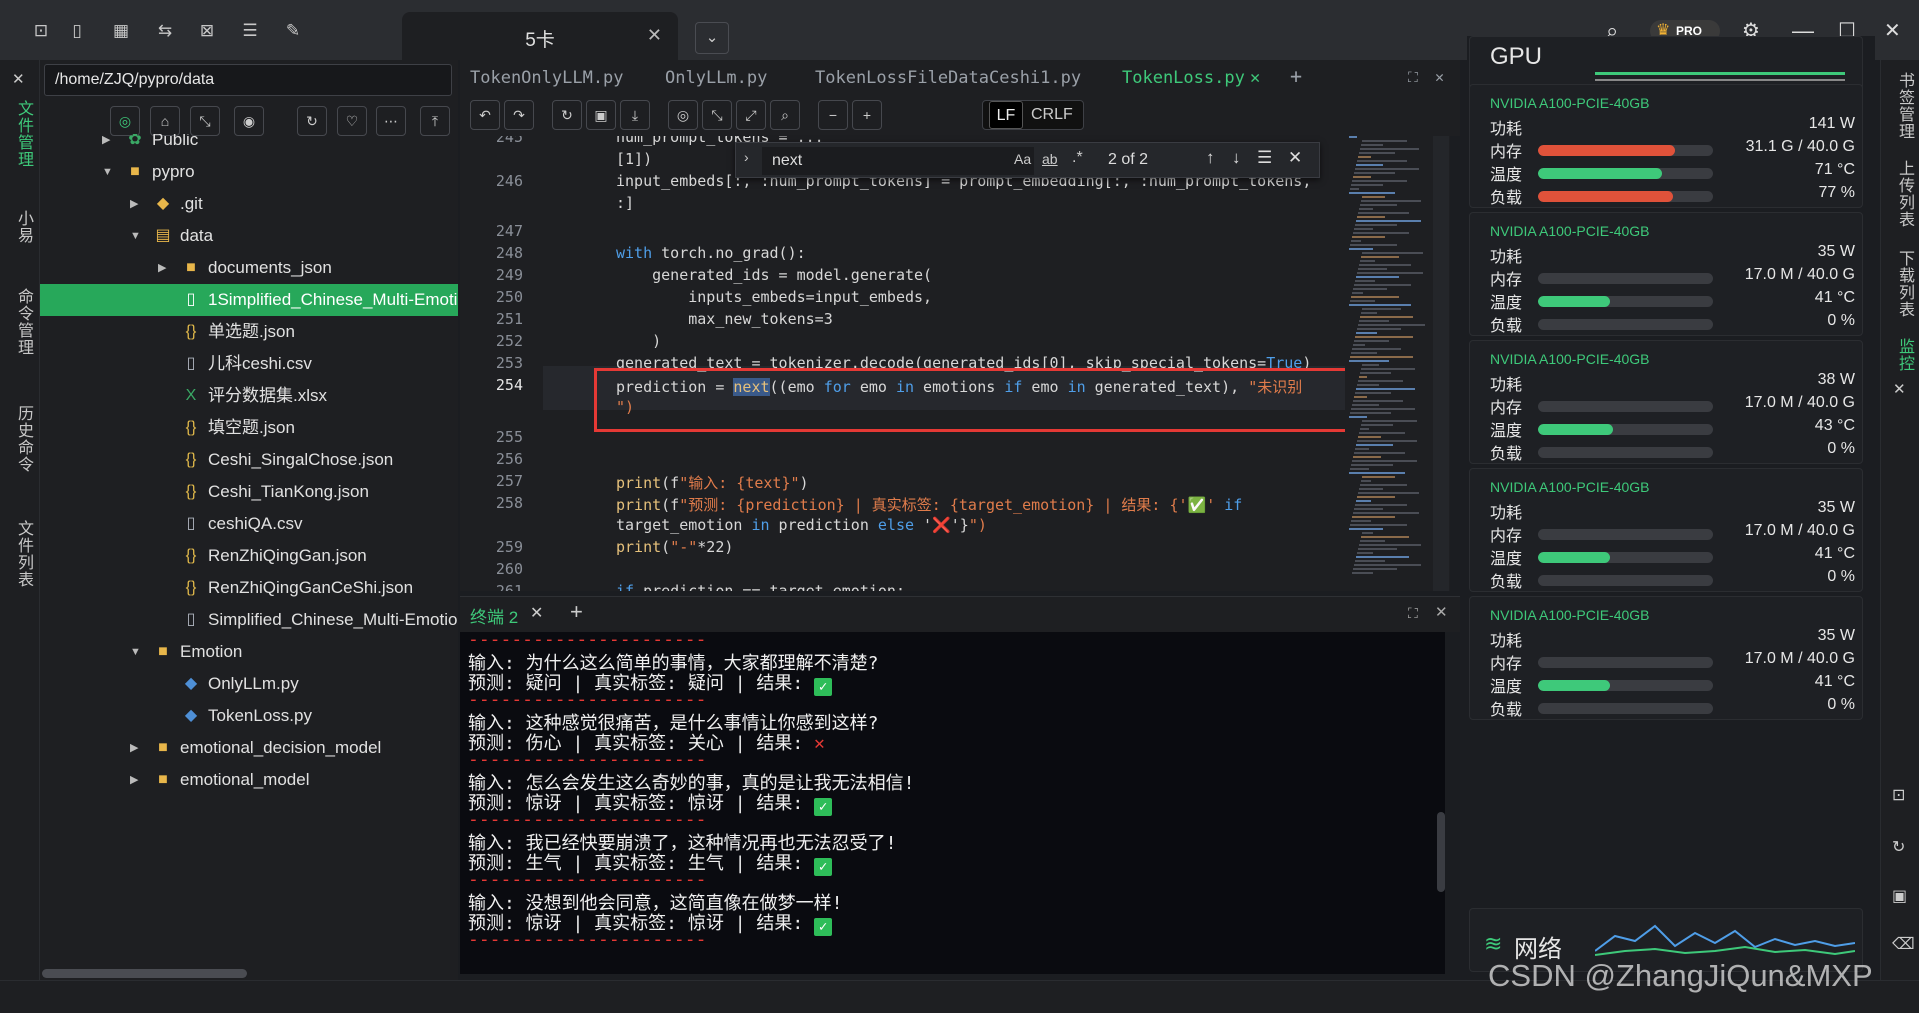 This screenshot has width=1919, height=1013. What do you see at coordinates (1183, 78) in the screenshot?
I see `tab-tokenloss: TokenLoss.py` at bounding box center [1183, 78].